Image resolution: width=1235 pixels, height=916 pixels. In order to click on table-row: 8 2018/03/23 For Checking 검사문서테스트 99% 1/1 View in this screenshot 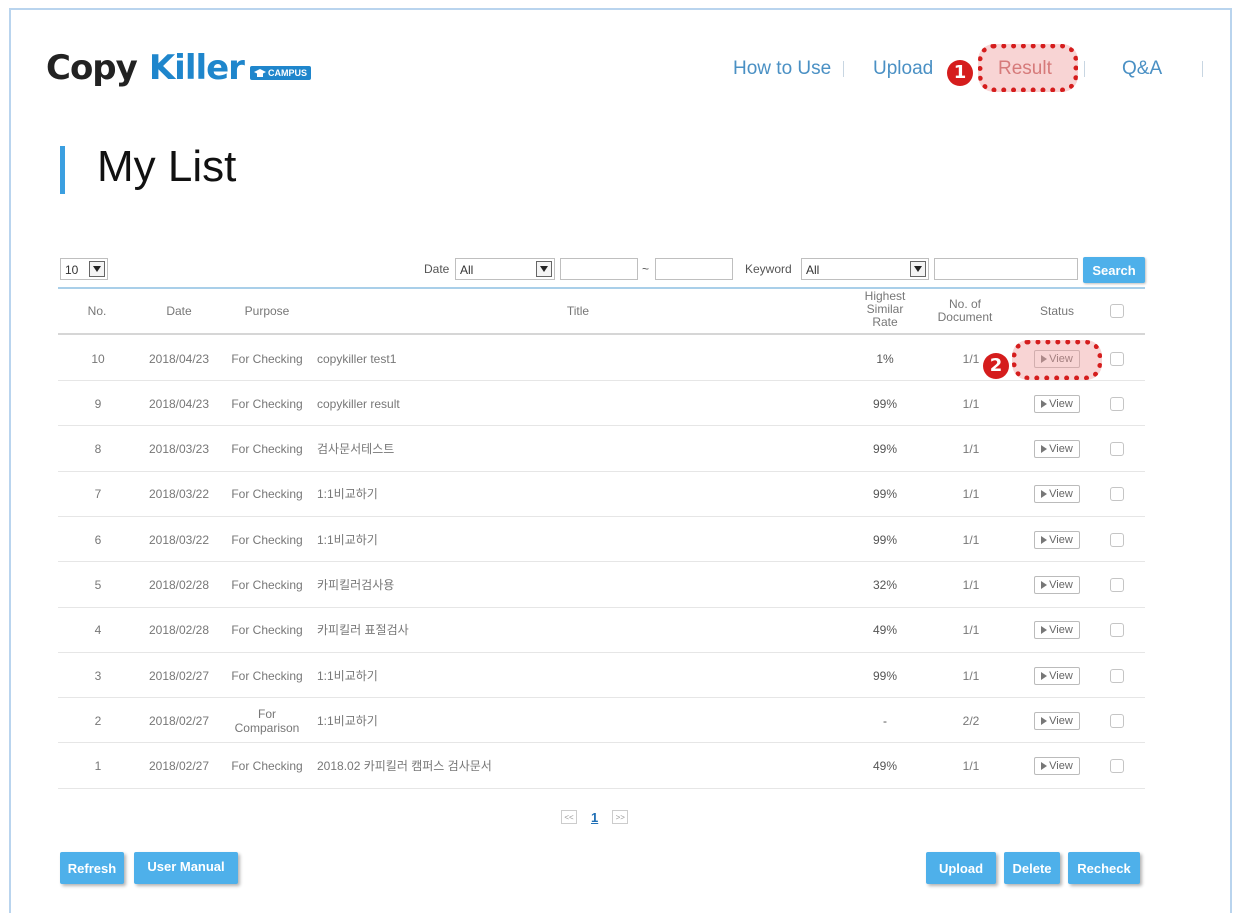, I will do `click(601, 449)`.